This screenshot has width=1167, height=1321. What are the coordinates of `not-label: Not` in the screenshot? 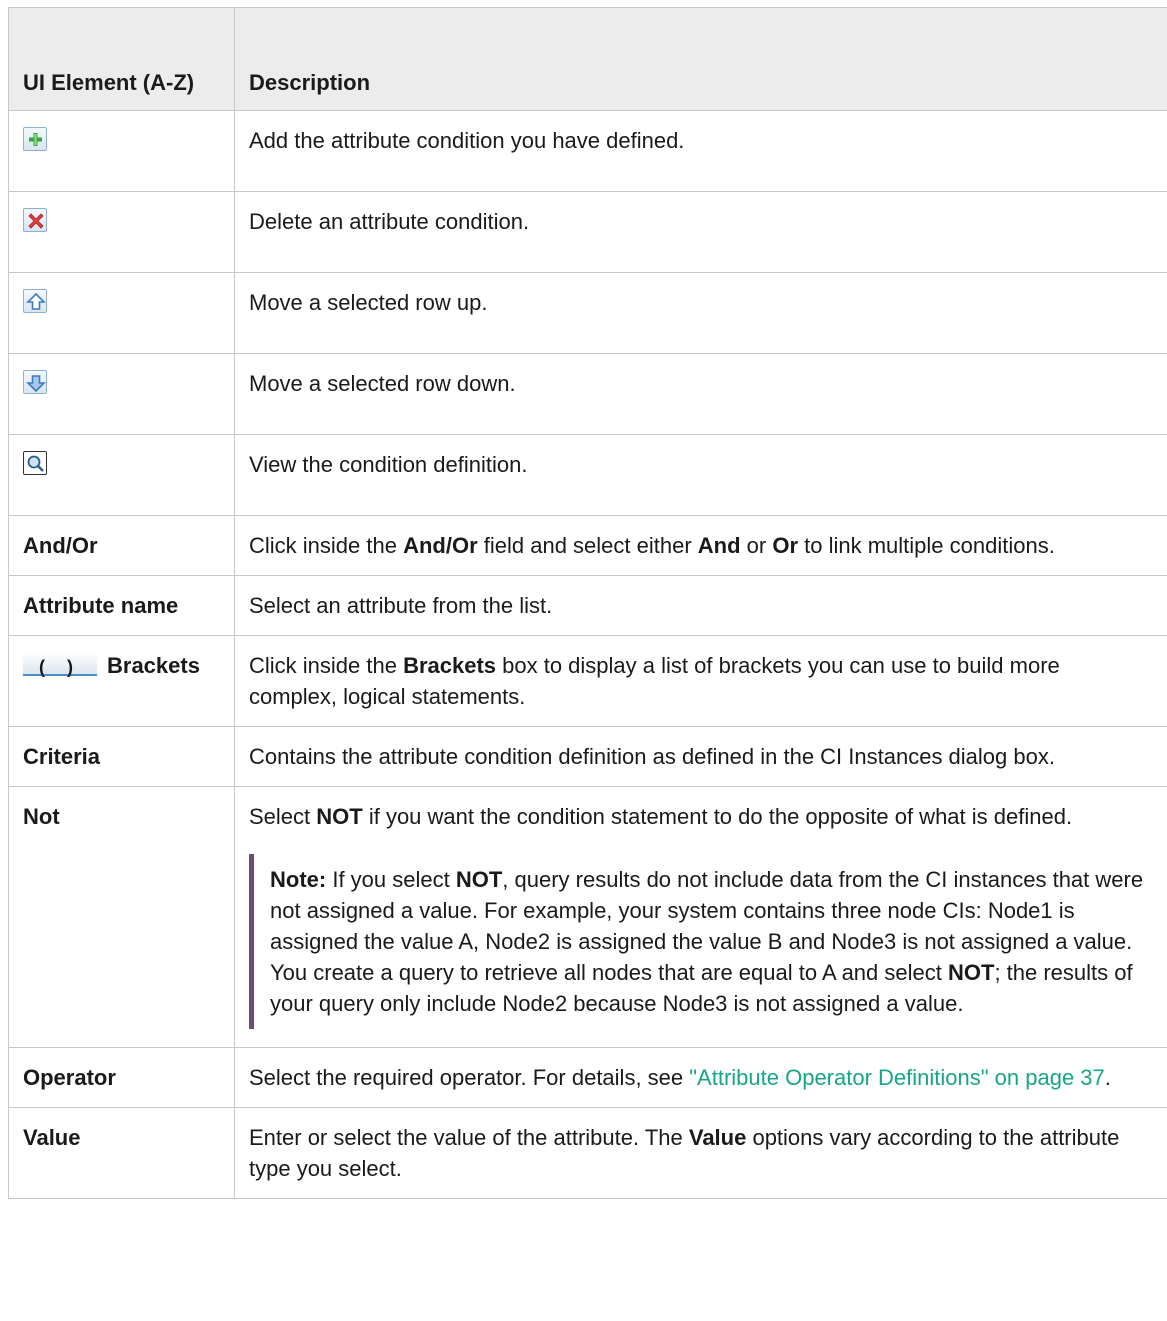 It's located at (121, 917).